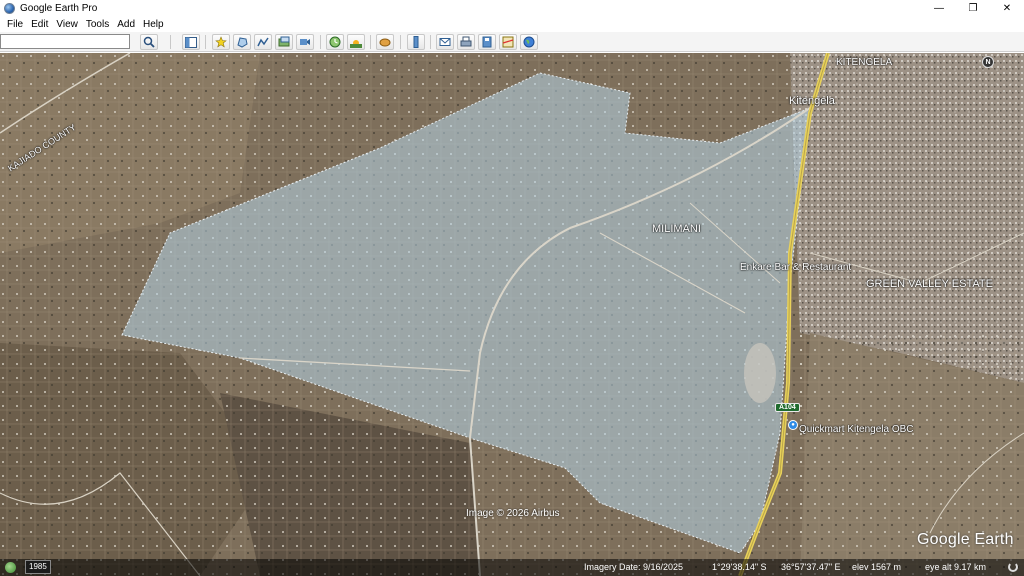 The width and height of the screenshot is (1024, 576). I want to click on imagery-copyright: Image © 2026 Airbus, so click(513, 513).